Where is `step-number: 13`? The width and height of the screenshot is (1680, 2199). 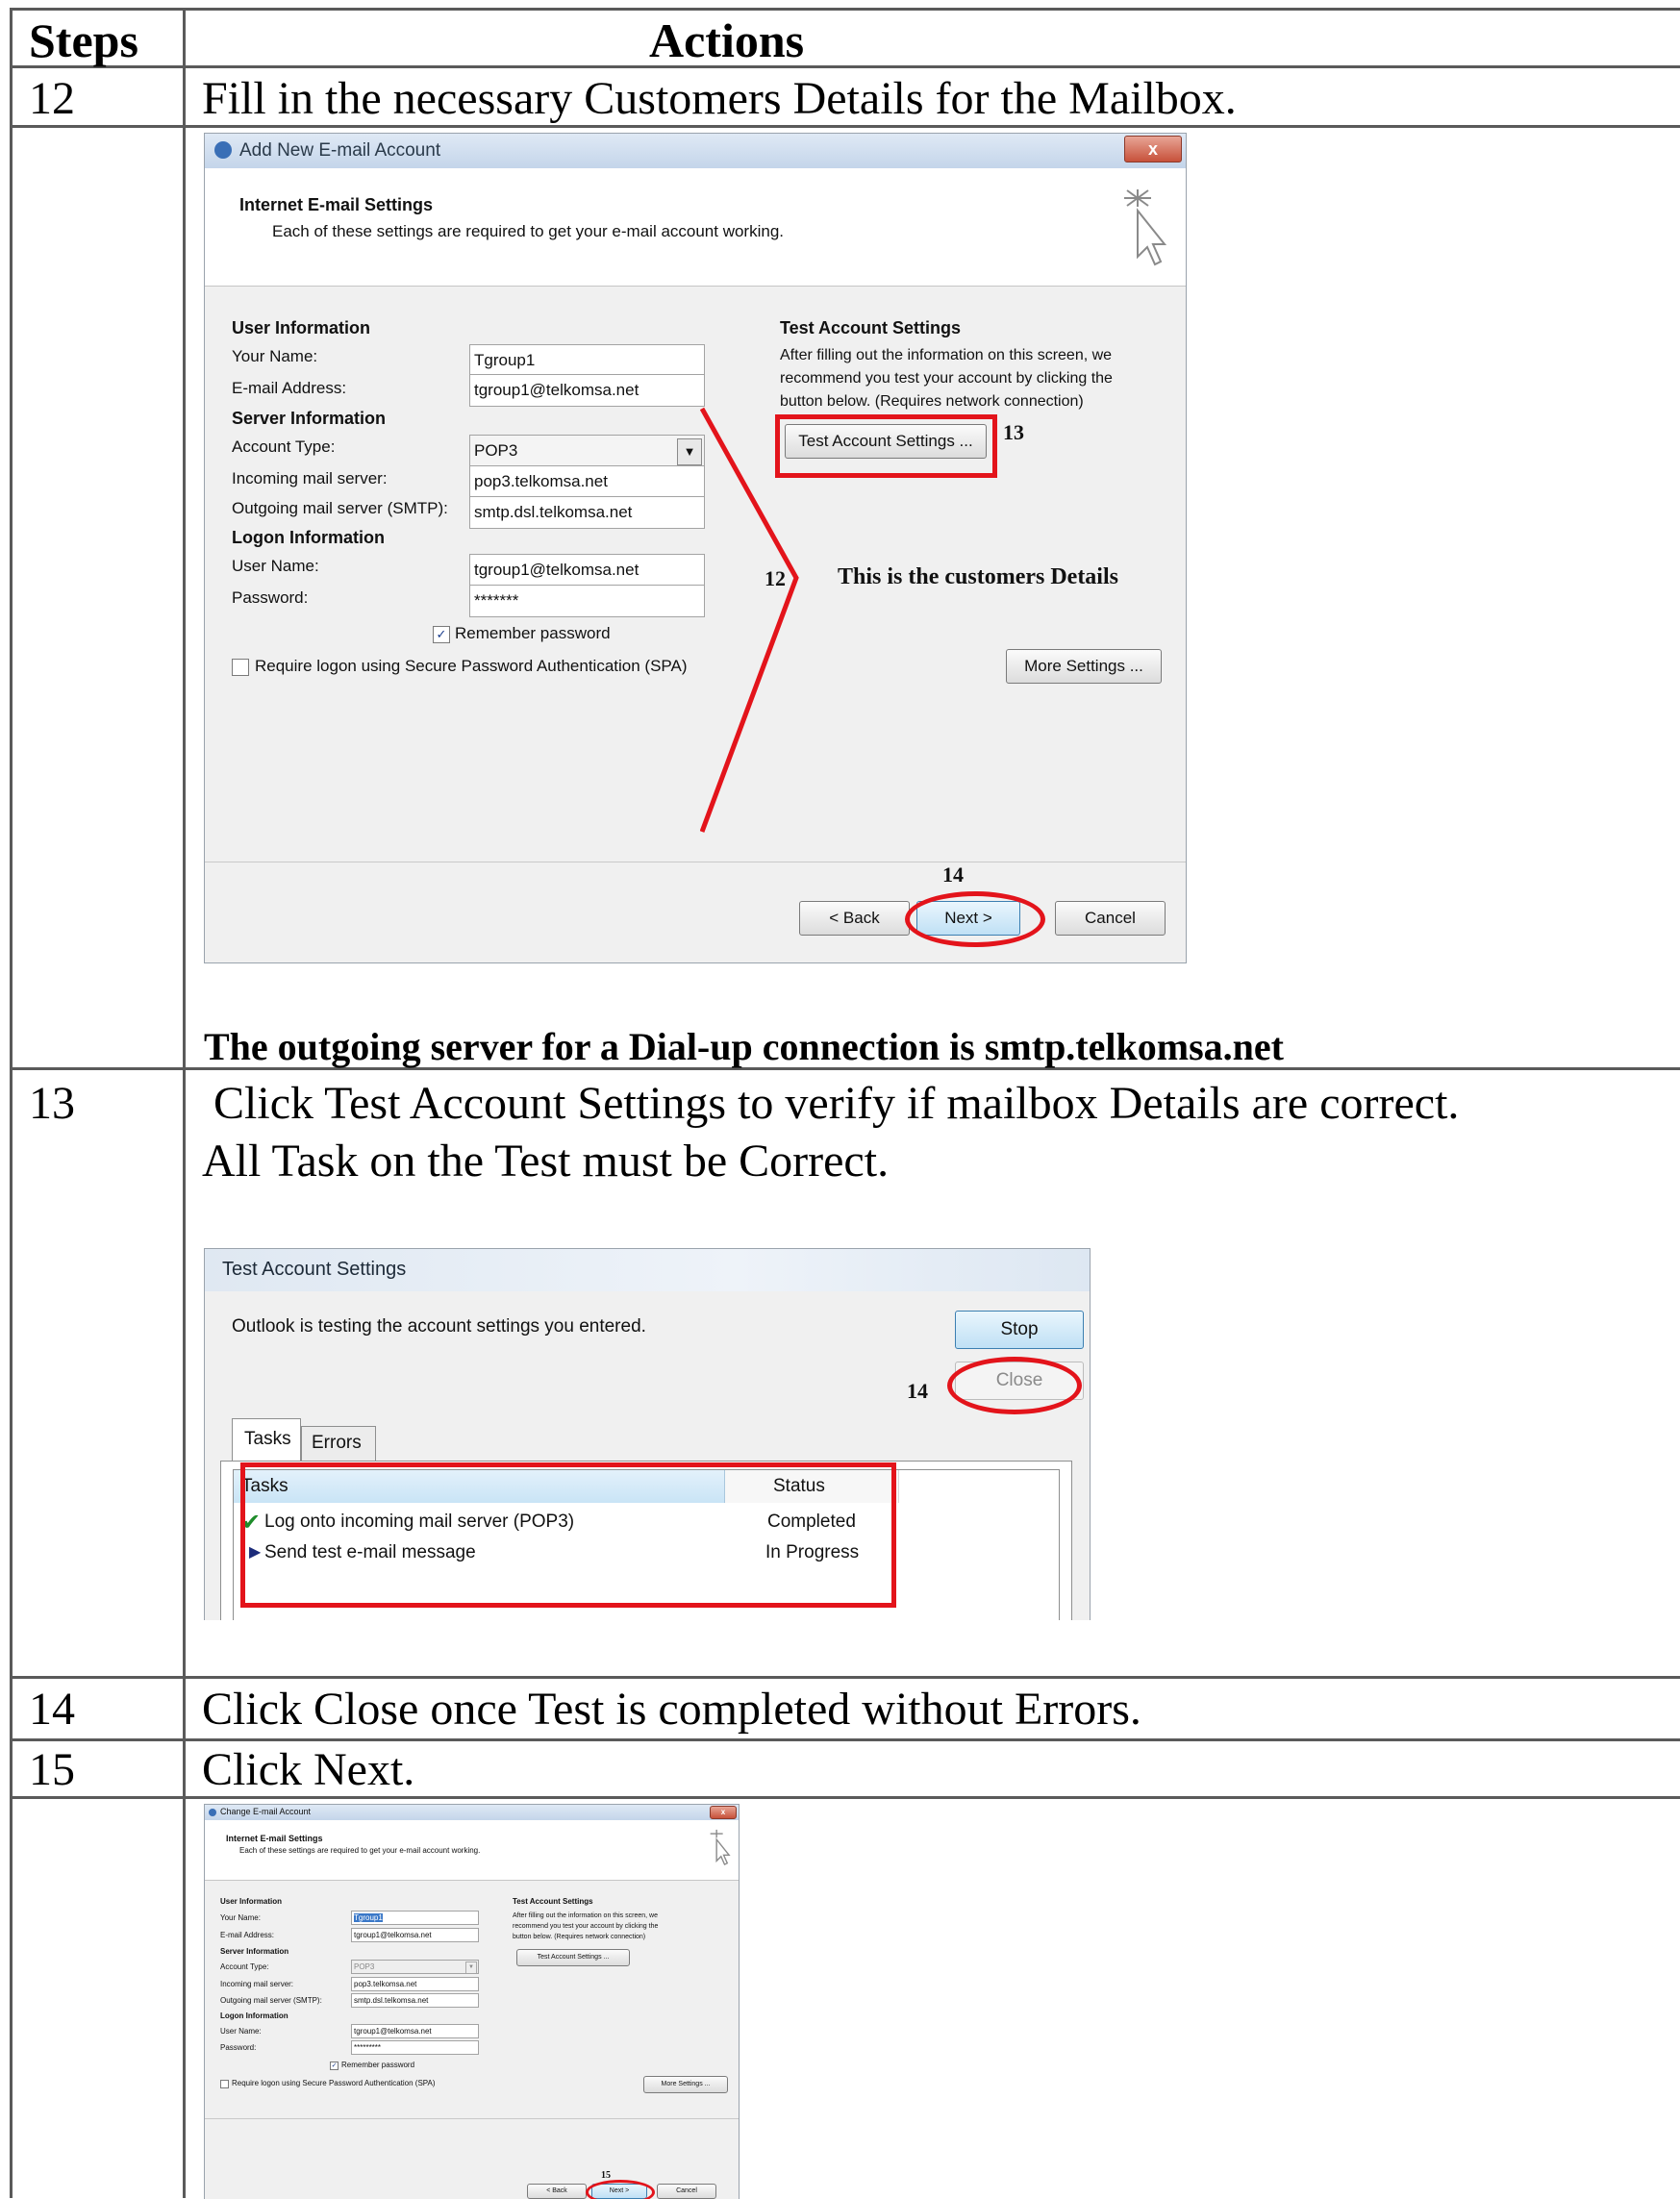
step-number: 13 is located at coordinates (52, 1103).